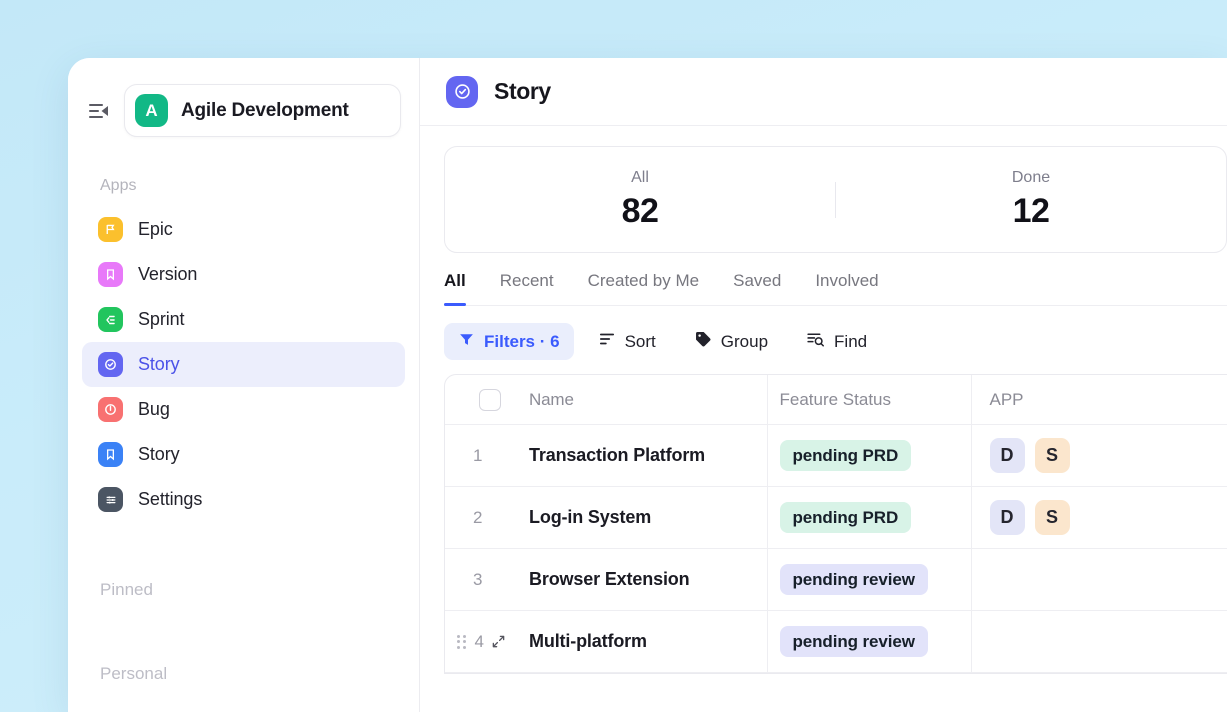  Describe the element at coordinates (243, 590) in the screenshot. I see `sidebar-group-pinned: Pinned` at that location.